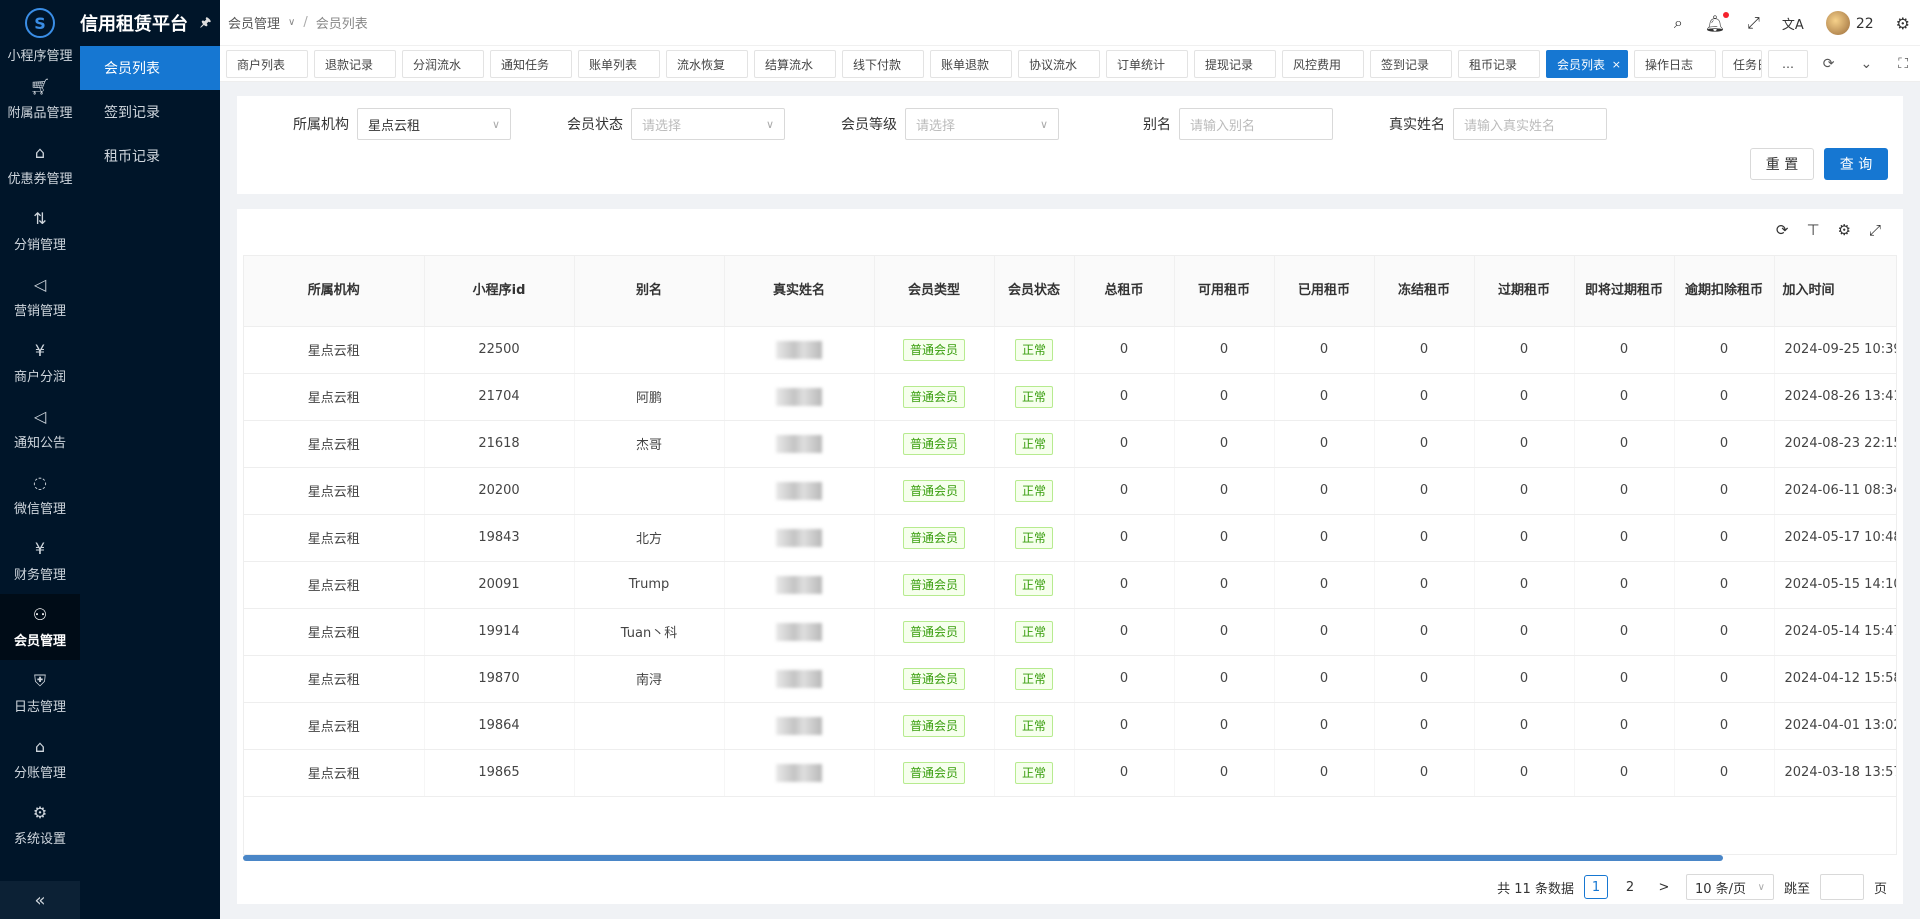 The height and width of the screenshot is (919, 1920). What do you see at coordinates (40, 99) in the screenshot?
I see `rail-item-1: 🛒︎ 附属品管理` at bounding box center [40, 99].